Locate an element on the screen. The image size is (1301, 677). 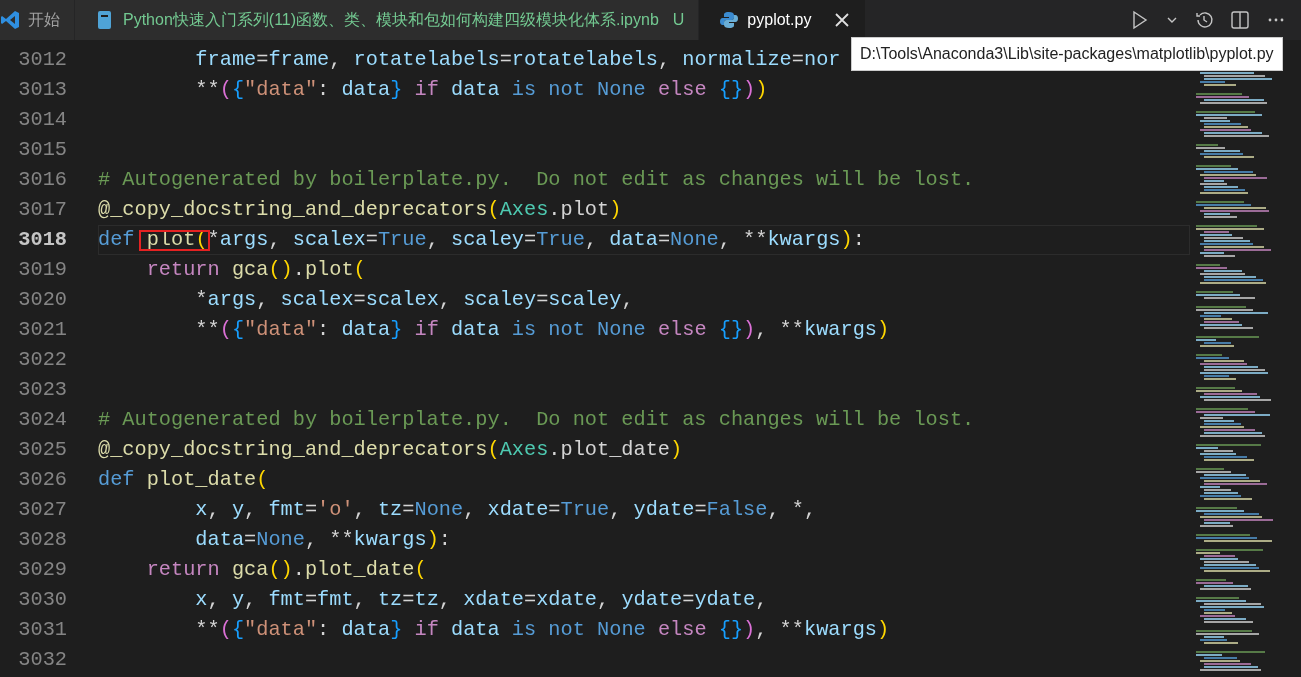
python-file-icon is located at coordinates (729, 20).